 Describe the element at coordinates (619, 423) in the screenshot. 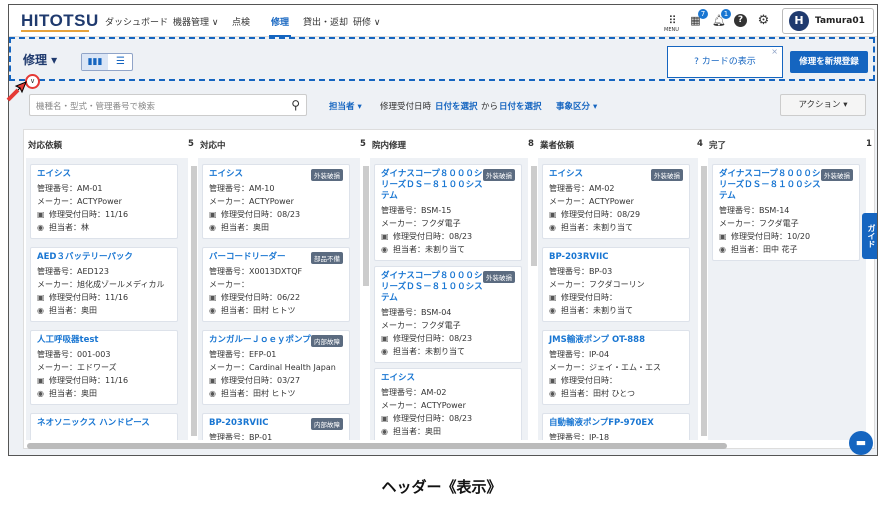

I see `card-title: 自動輸液ポンプFP-970EX` at that location.